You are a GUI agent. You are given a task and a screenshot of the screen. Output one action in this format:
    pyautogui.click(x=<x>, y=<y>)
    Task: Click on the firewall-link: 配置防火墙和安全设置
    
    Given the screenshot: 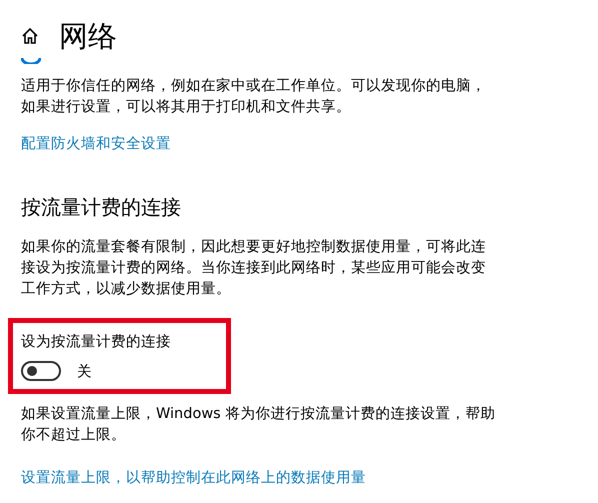 What is the action you would take?
    pyautogui.click(x=96, y=144)
    